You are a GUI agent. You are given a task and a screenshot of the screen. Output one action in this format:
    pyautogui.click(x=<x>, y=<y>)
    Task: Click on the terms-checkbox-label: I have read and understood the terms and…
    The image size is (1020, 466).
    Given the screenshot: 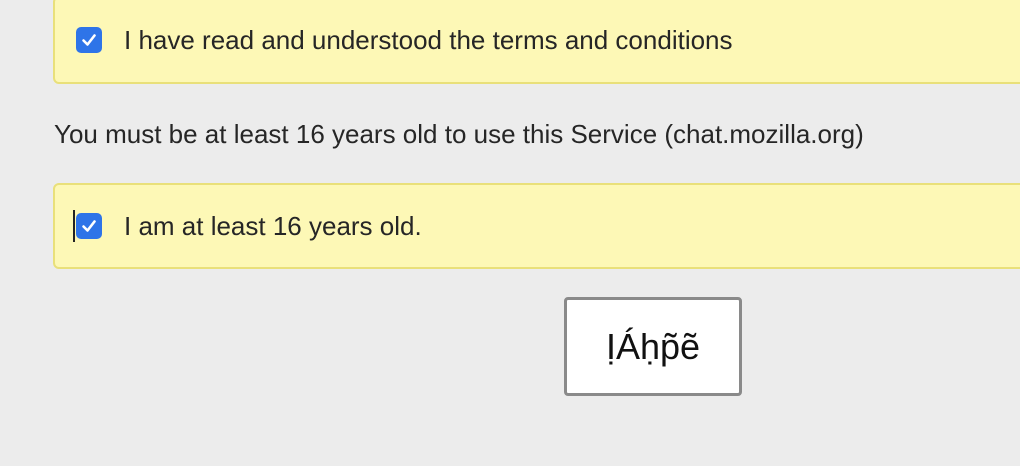 What is the action you would take?
    pyautogui.click(x=428, y=40)
    